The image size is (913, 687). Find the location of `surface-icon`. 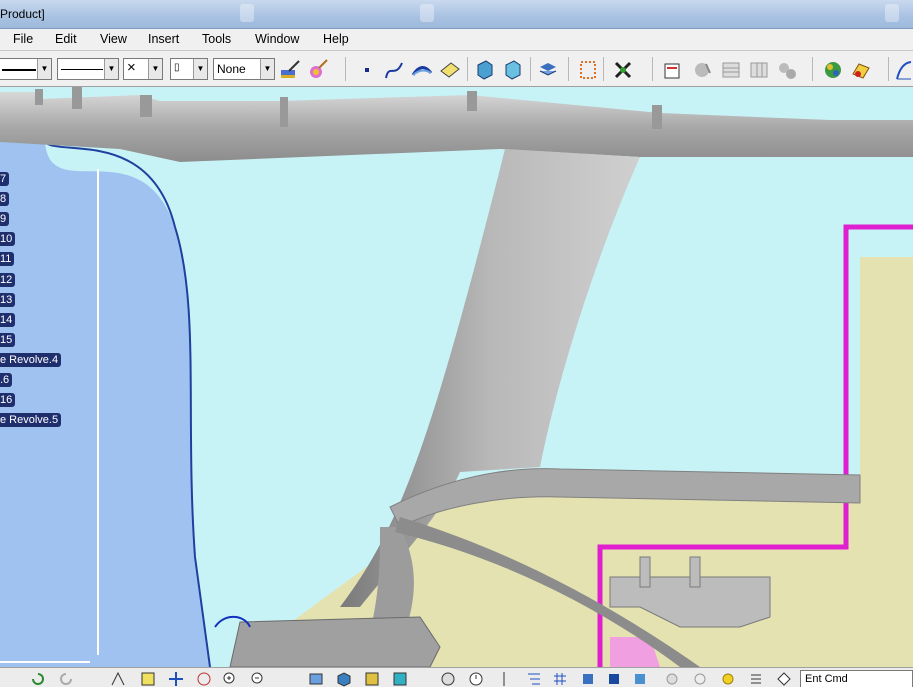

surface-icon is located at coordinates (450, 70).